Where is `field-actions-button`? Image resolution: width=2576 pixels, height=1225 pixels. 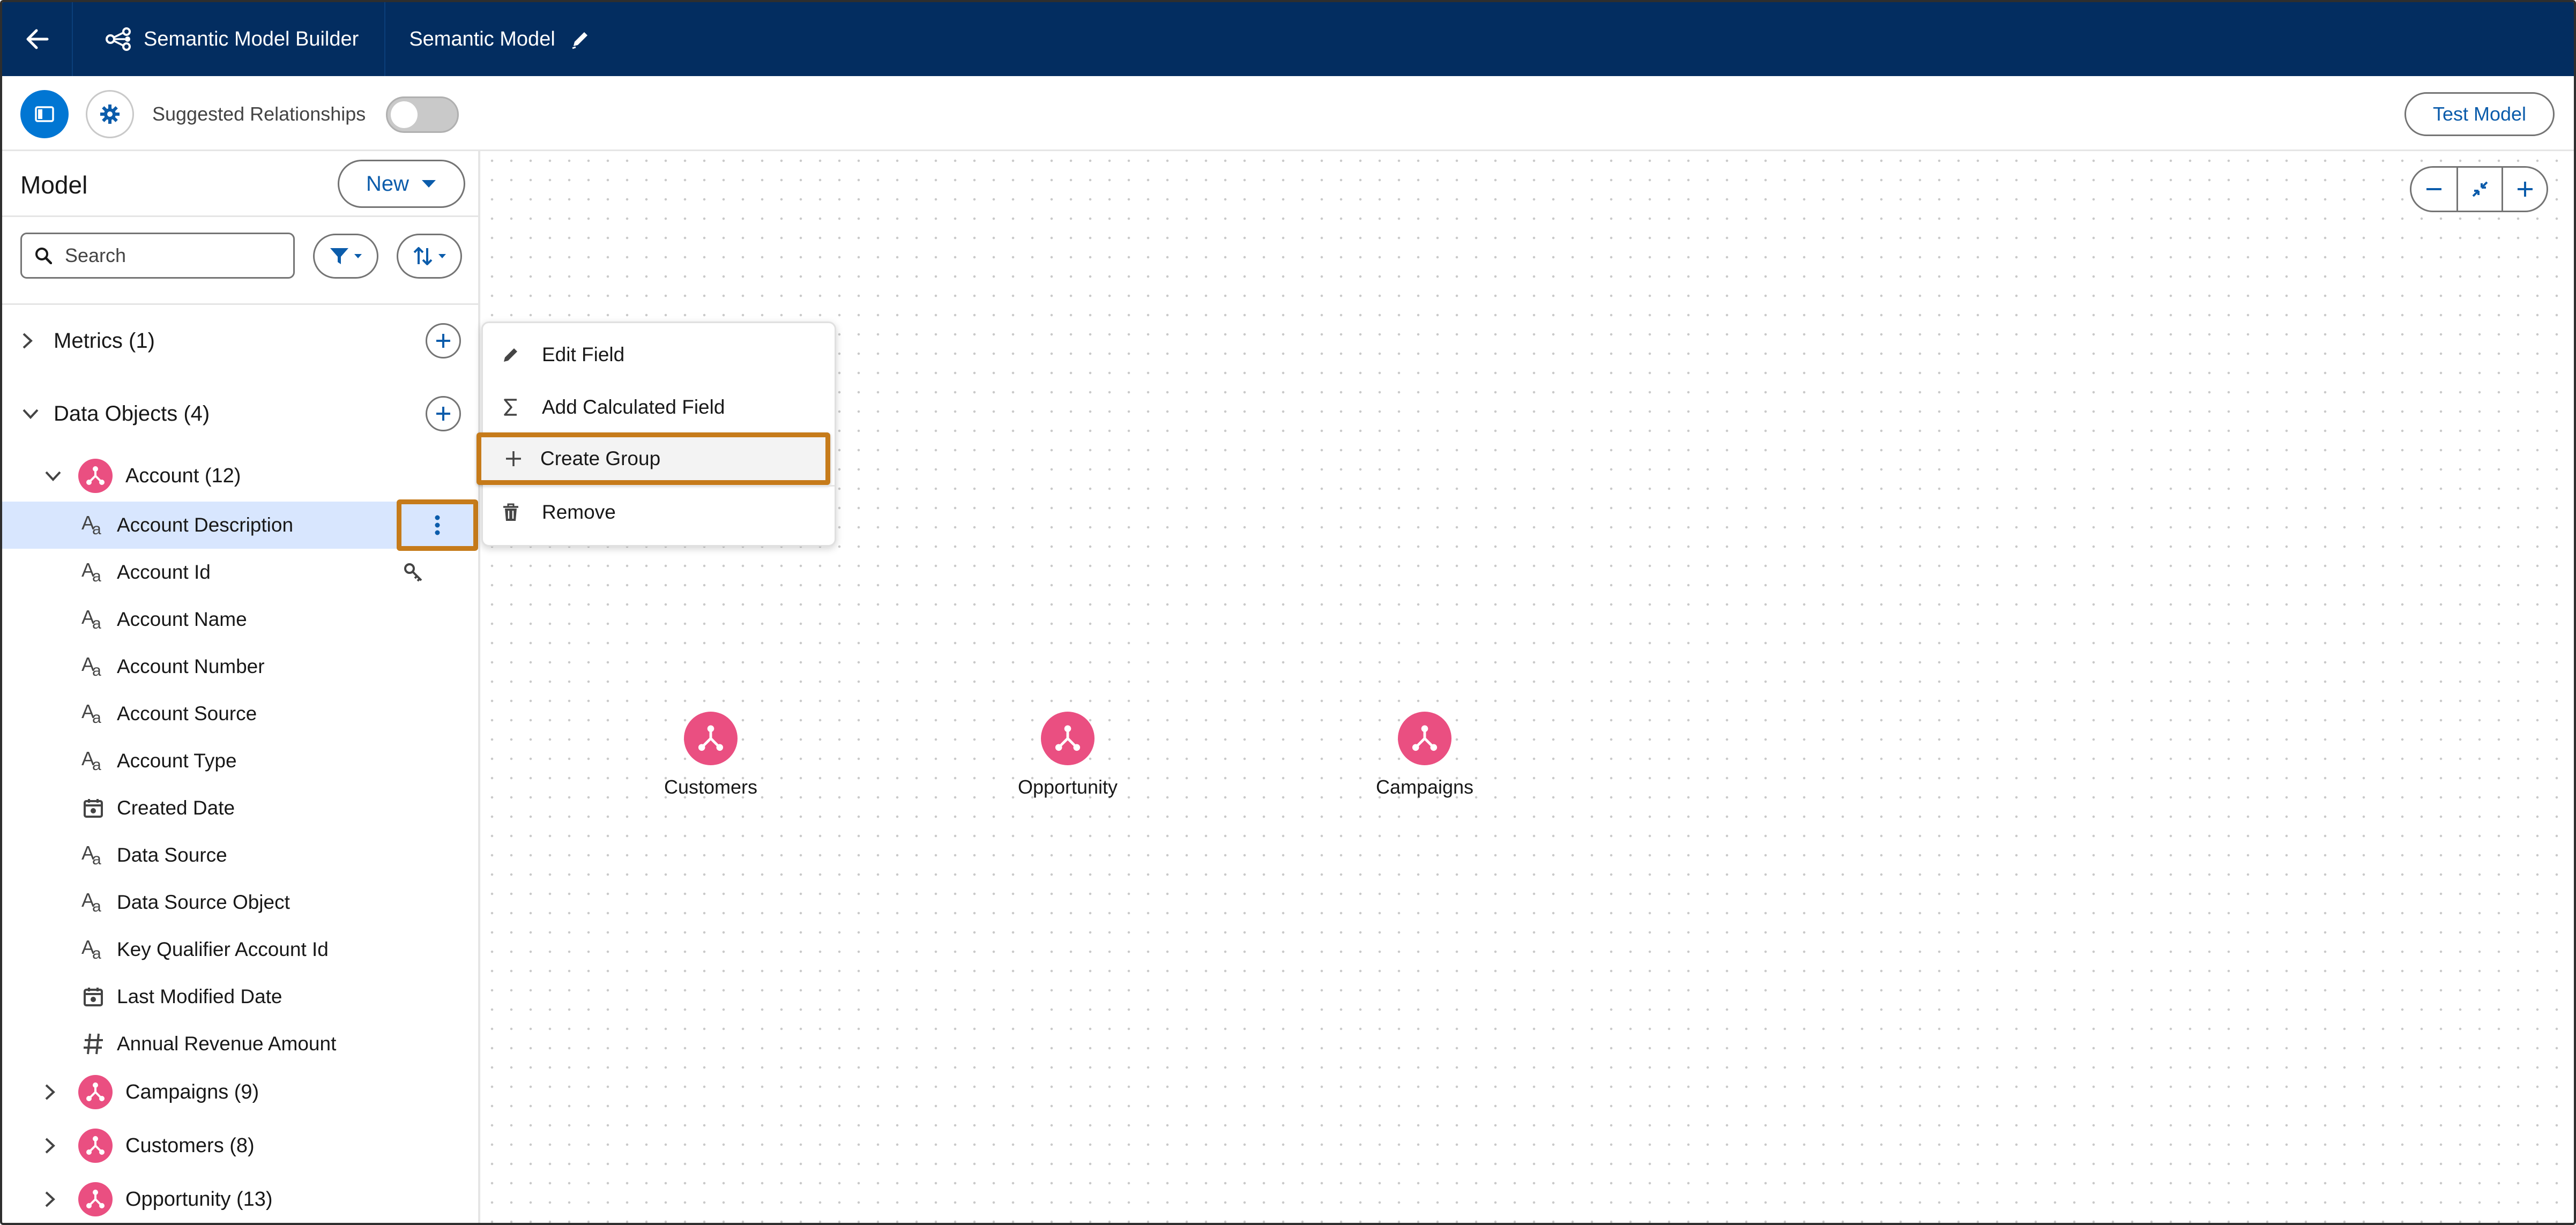 field-actions-button is located at coordinates (437, 525).